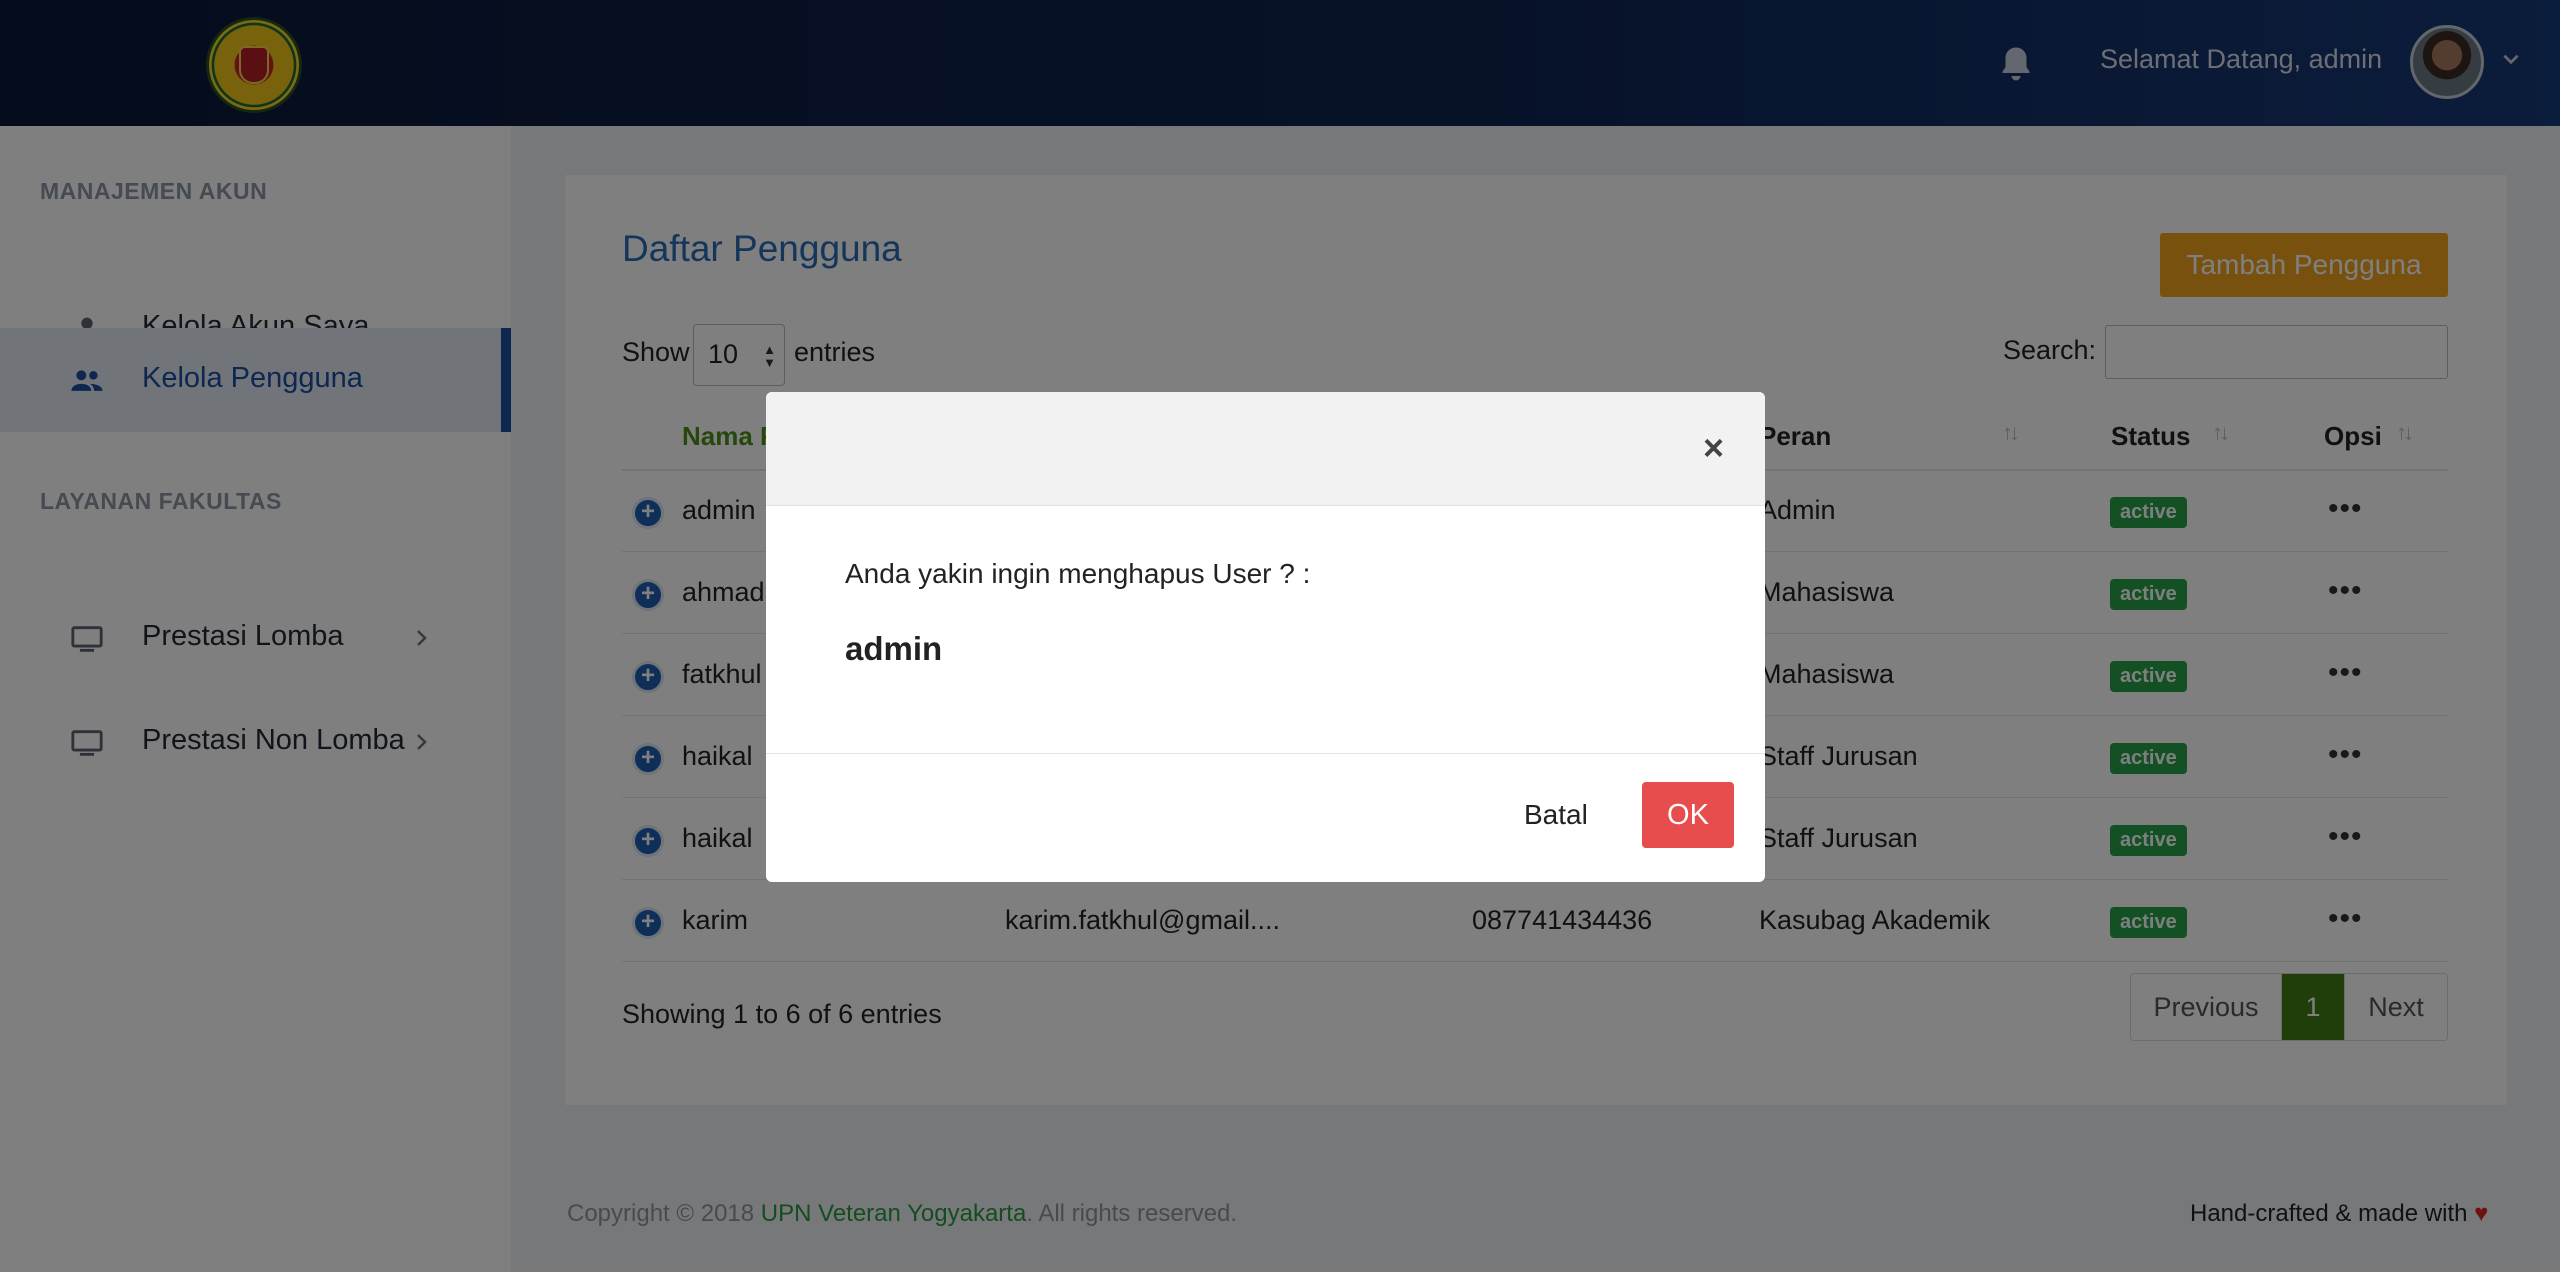  Describe the element at coordinates (1556, 815) in the screenshot. I see `cancel-button: Batal` at that location.